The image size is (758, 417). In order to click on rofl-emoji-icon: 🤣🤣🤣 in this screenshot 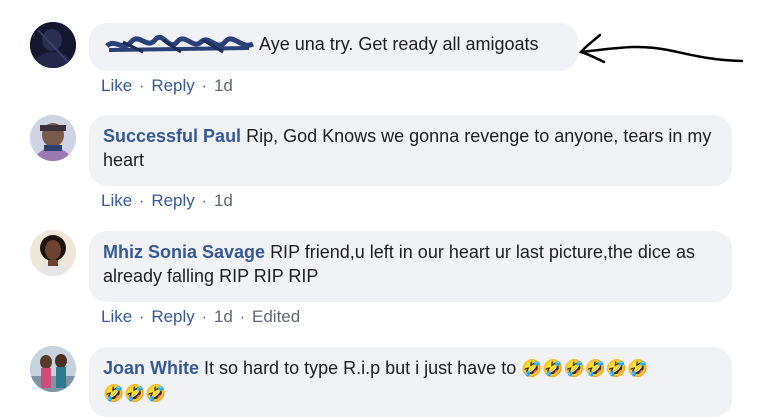, I will do `click(135, 394)`.